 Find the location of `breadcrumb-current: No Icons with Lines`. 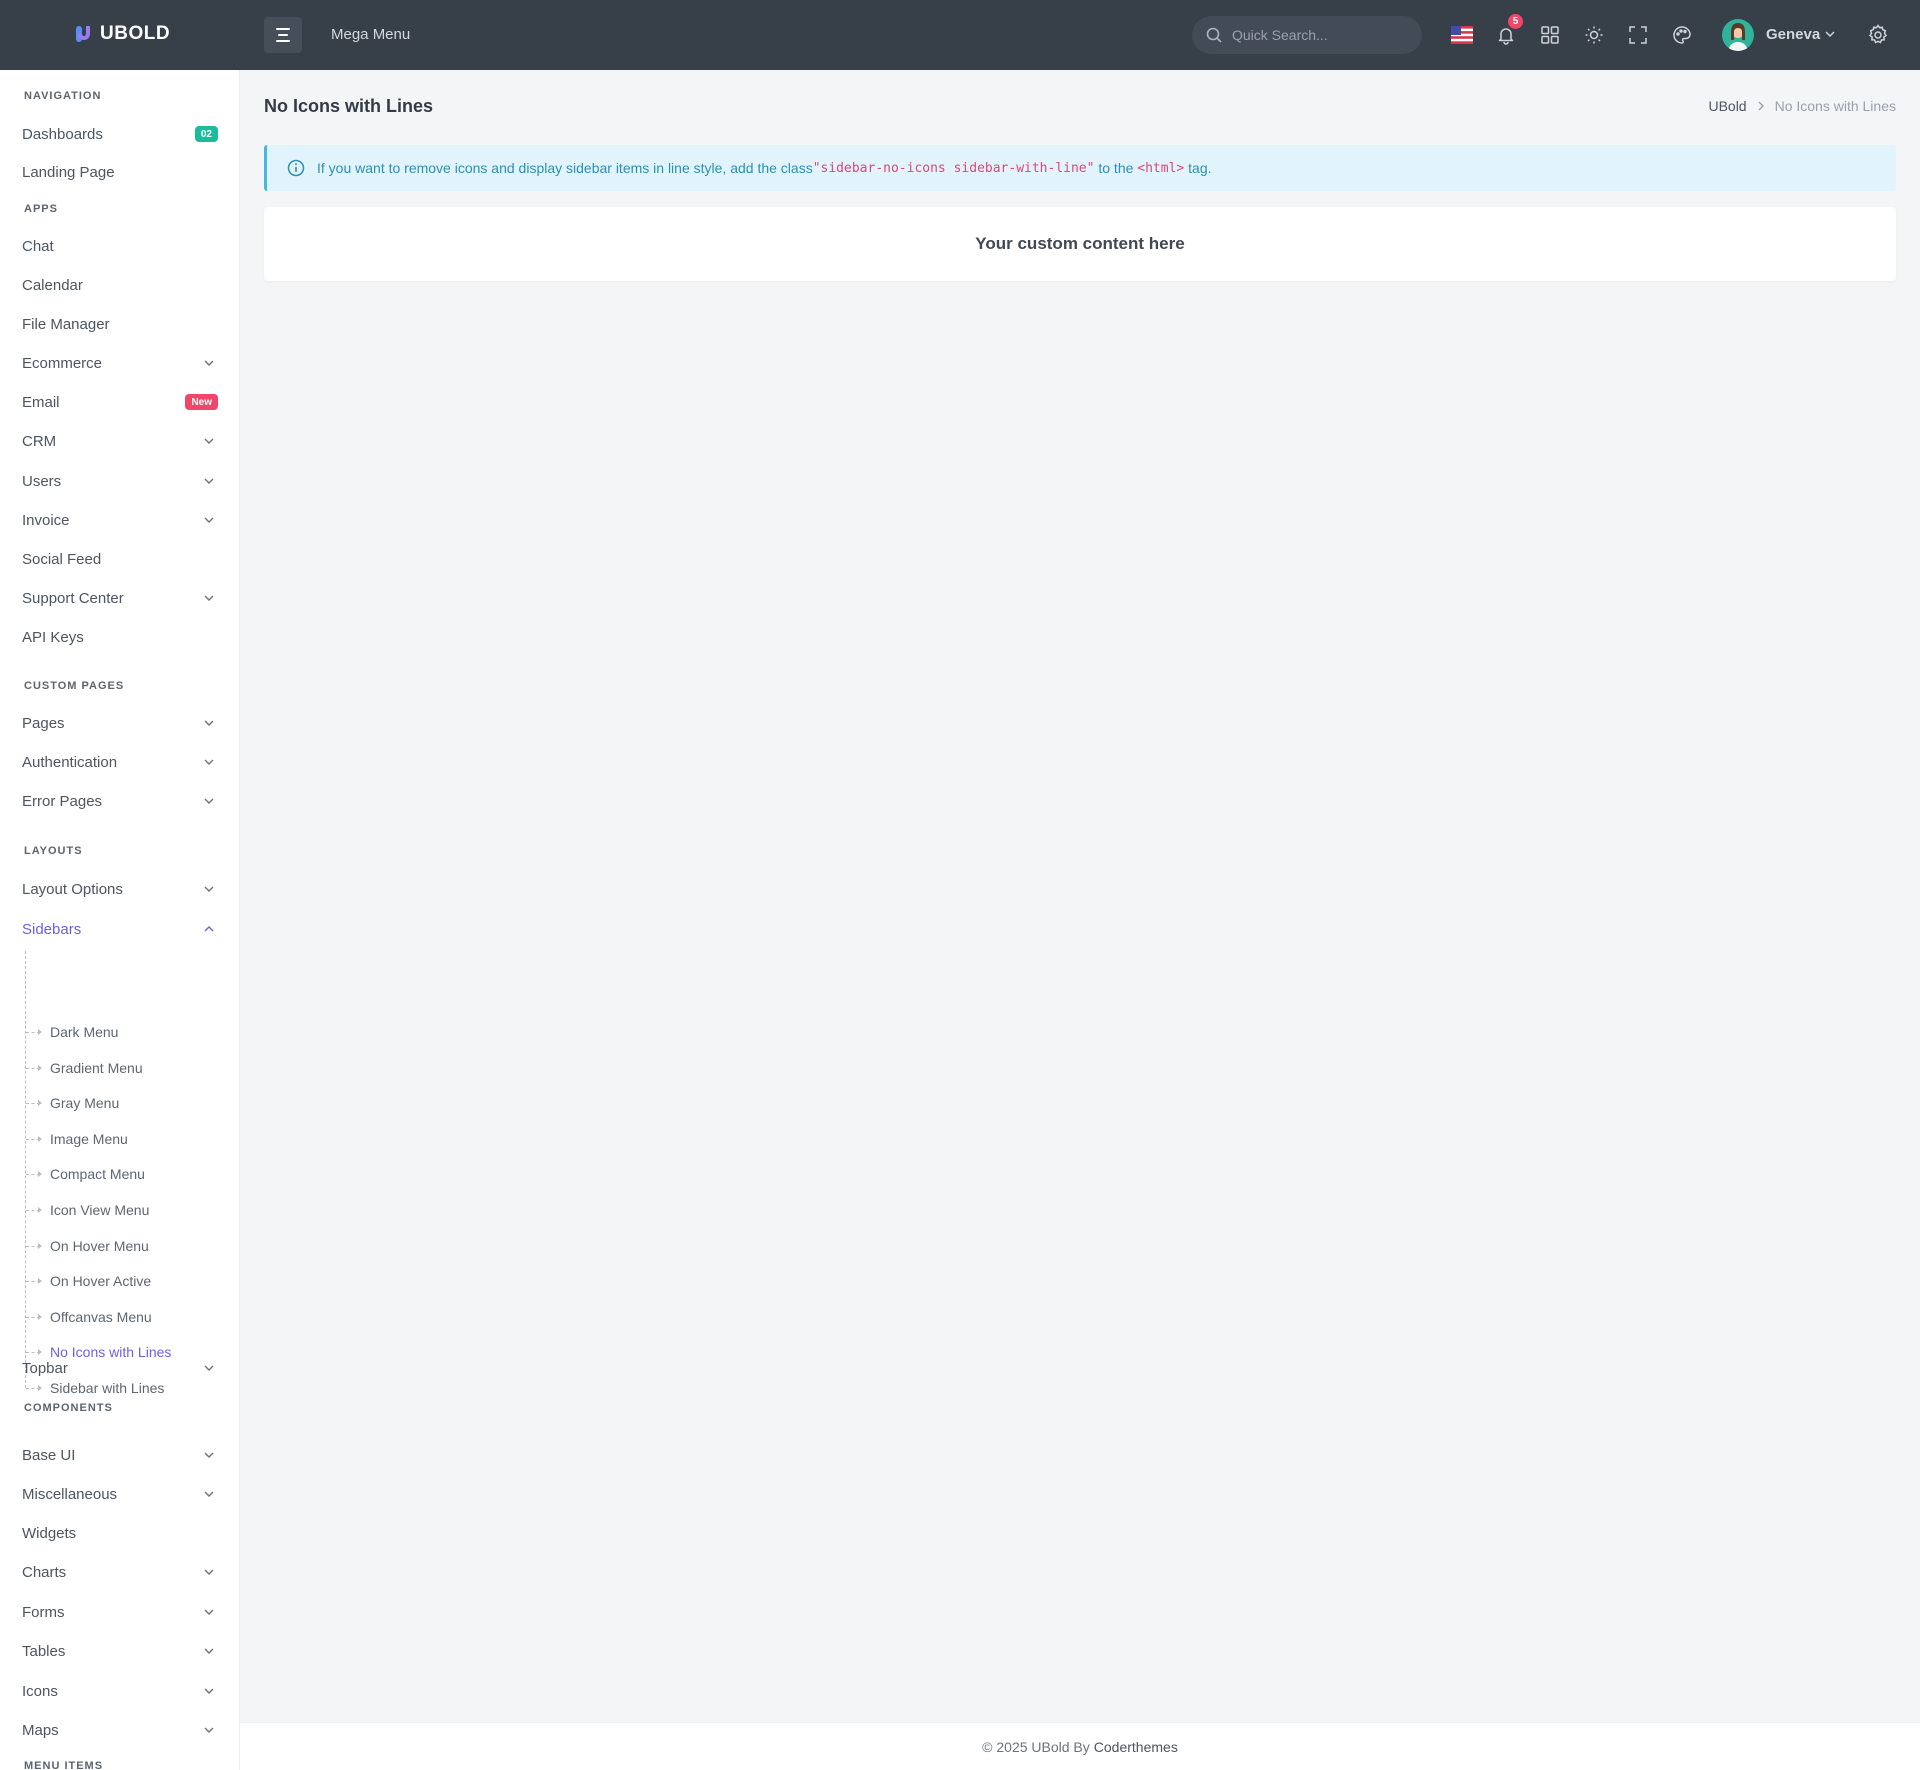

breadcrumb-current: No Icons with Lines is located at coordinates (1835, 106).